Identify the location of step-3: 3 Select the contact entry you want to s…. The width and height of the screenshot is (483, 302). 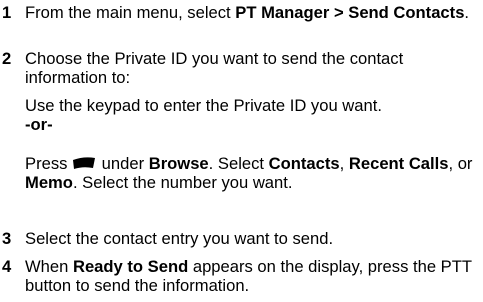
(241, 238).